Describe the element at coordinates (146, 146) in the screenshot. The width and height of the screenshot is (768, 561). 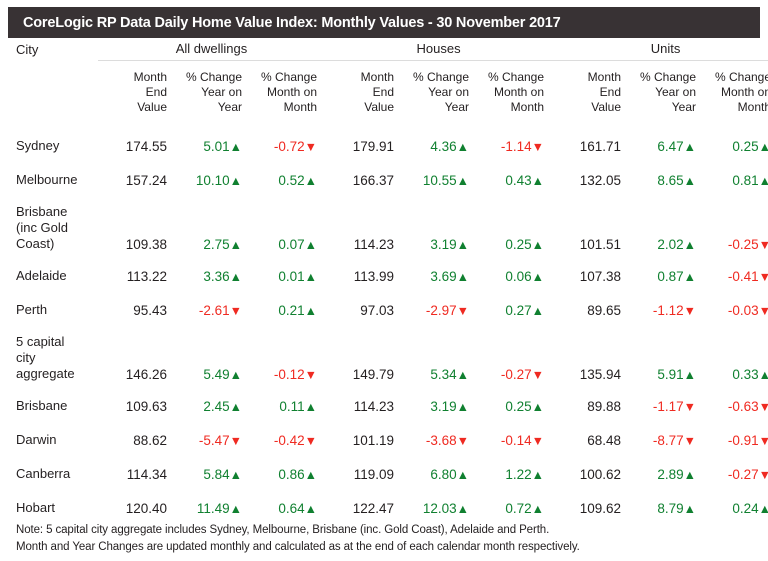
I see `cell-all-dwellings-month-end-value: 174.55` at that location.